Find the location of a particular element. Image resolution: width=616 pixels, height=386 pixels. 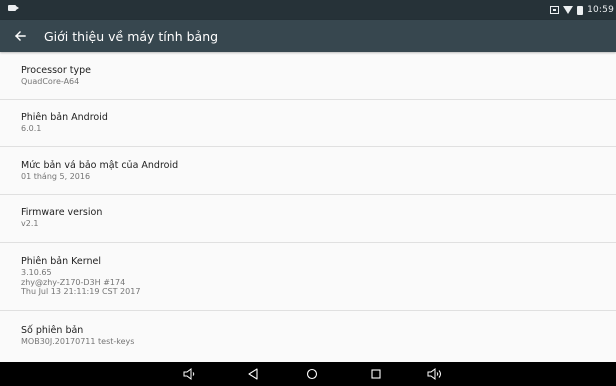

status-bar: 10:59 is located at coordinates (308, 10).